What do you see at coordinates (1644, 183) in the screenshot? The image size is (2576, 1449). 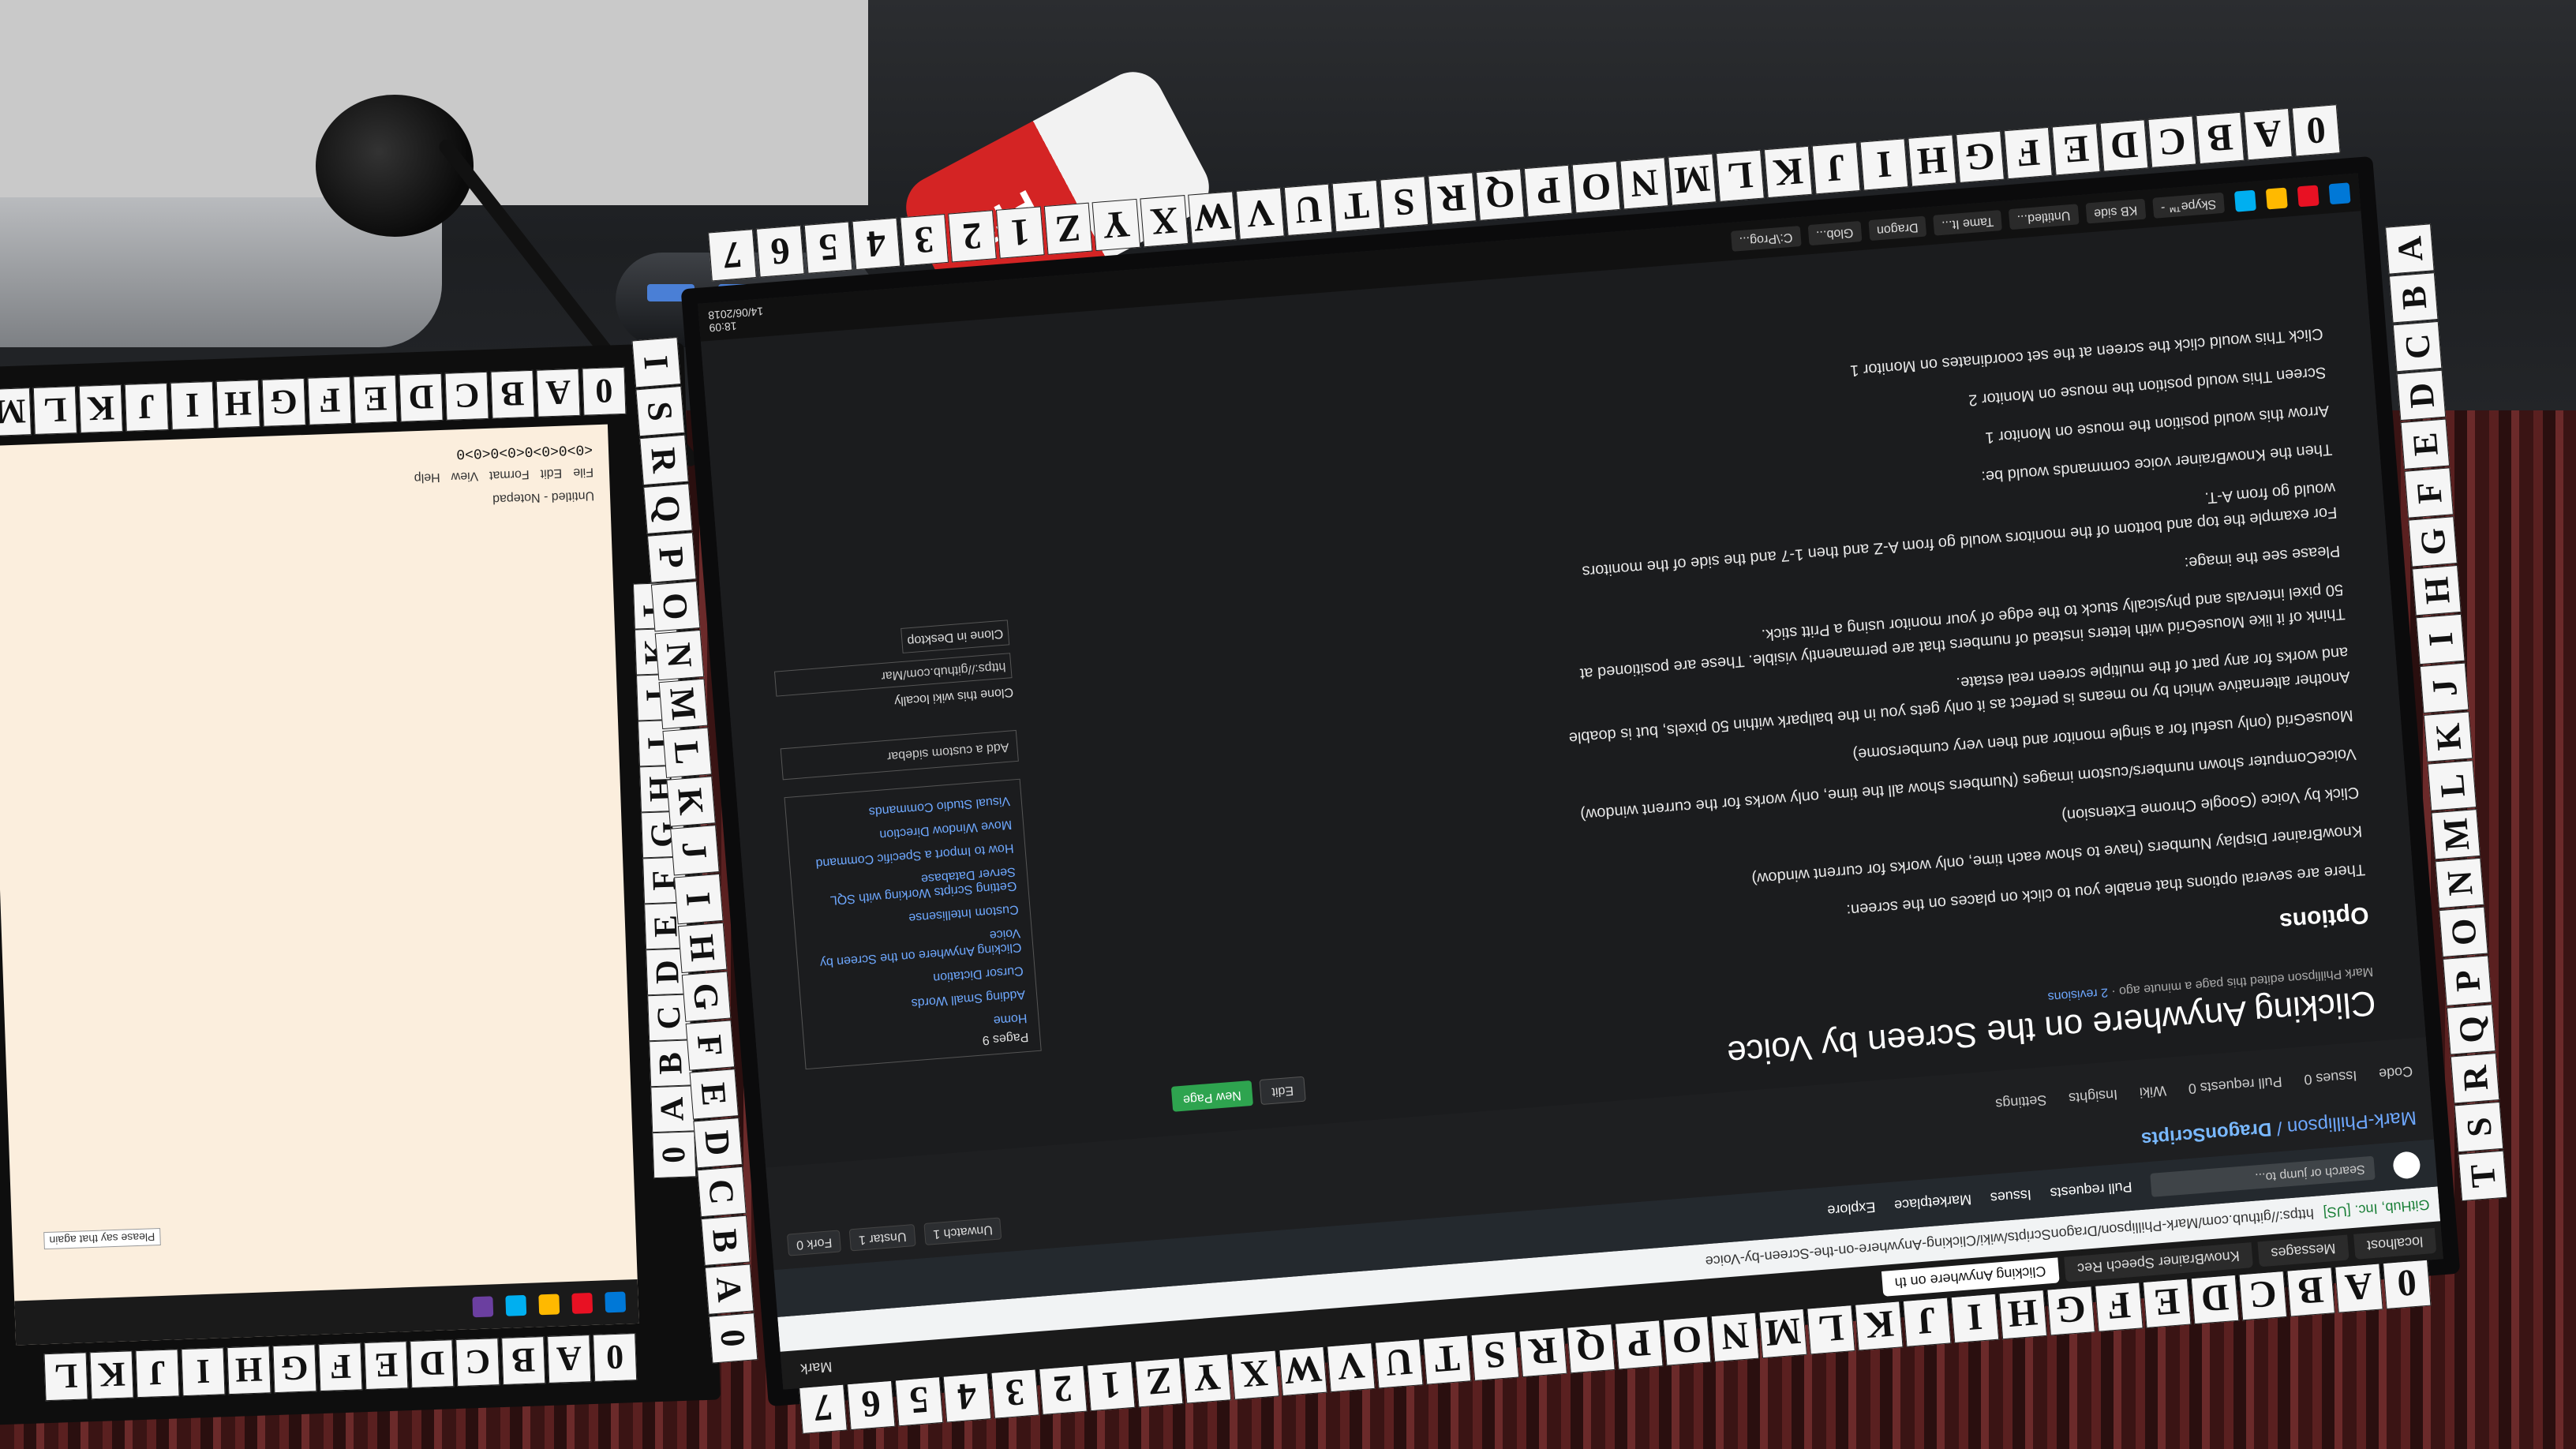 I see `grid-letter-tile: N` at bounding box center [1644, 183].